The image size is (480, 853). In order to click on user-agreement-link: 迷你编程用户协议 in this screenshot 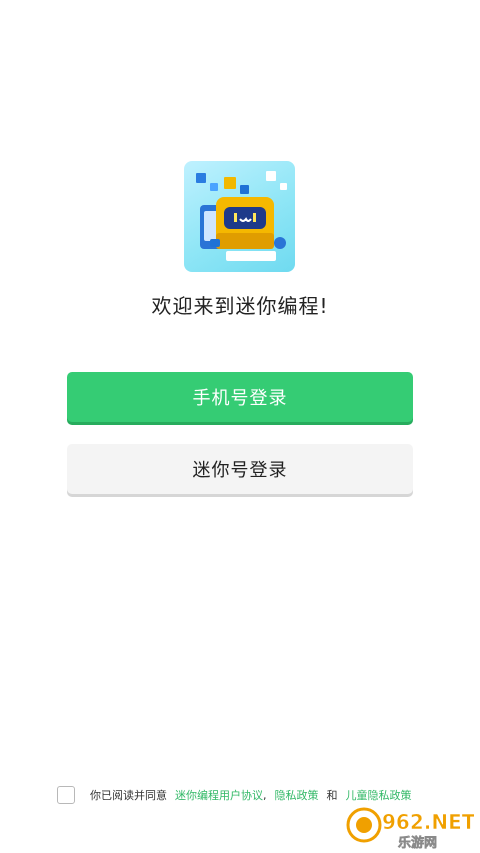, I will do `click(219, 795)`.